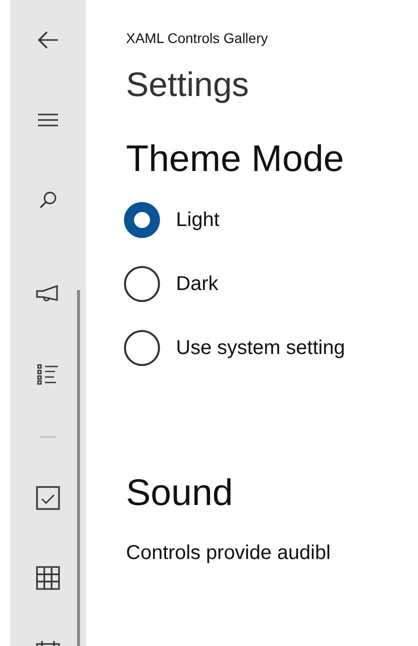 This screenshot has width=418, height=646. I want to click on checkbox-icon, so click(48, 498).